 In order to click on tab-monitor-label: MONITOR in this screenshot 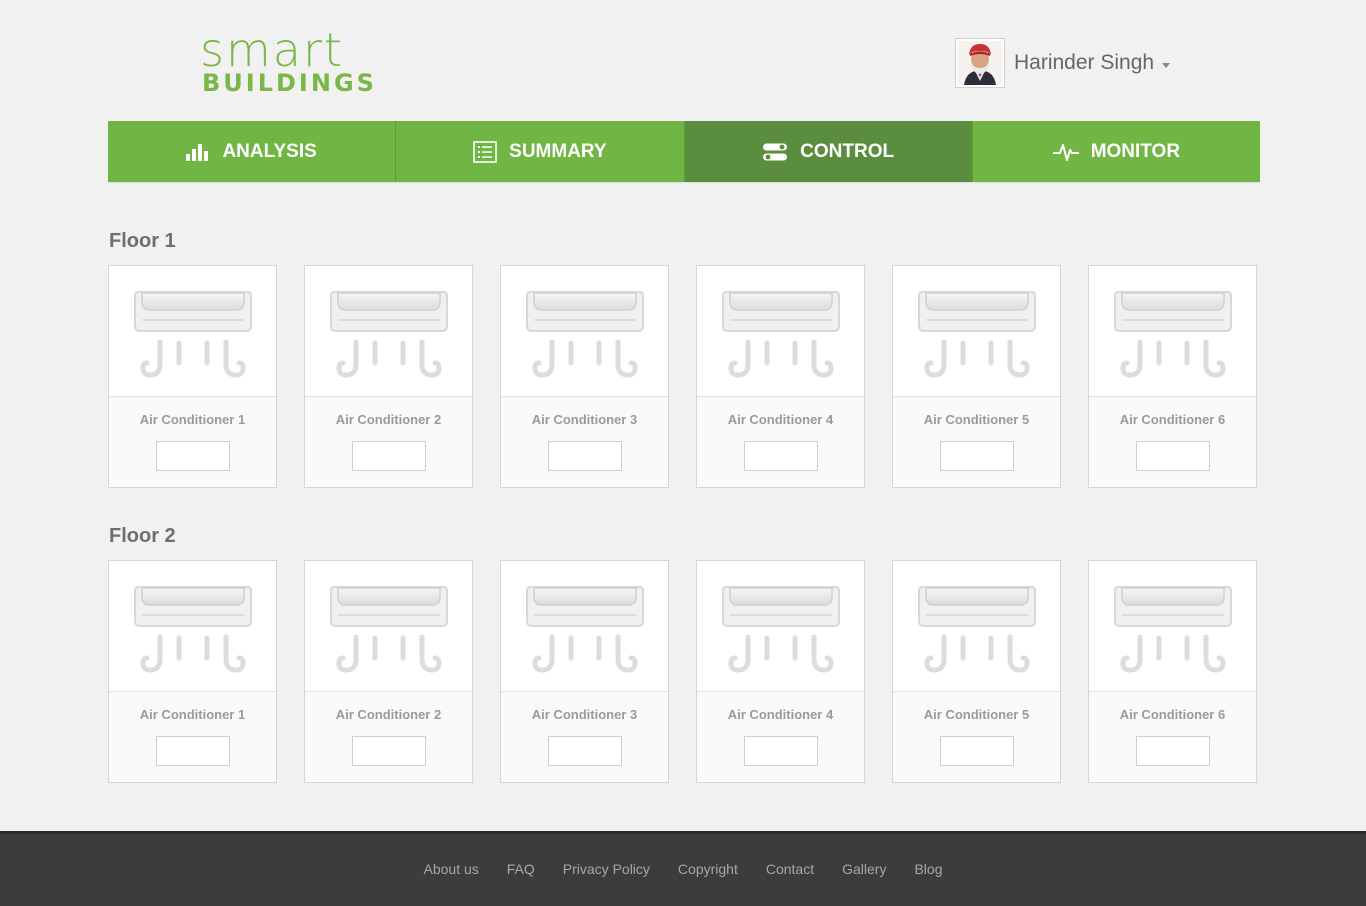, I will do `click(1135, 151)`.